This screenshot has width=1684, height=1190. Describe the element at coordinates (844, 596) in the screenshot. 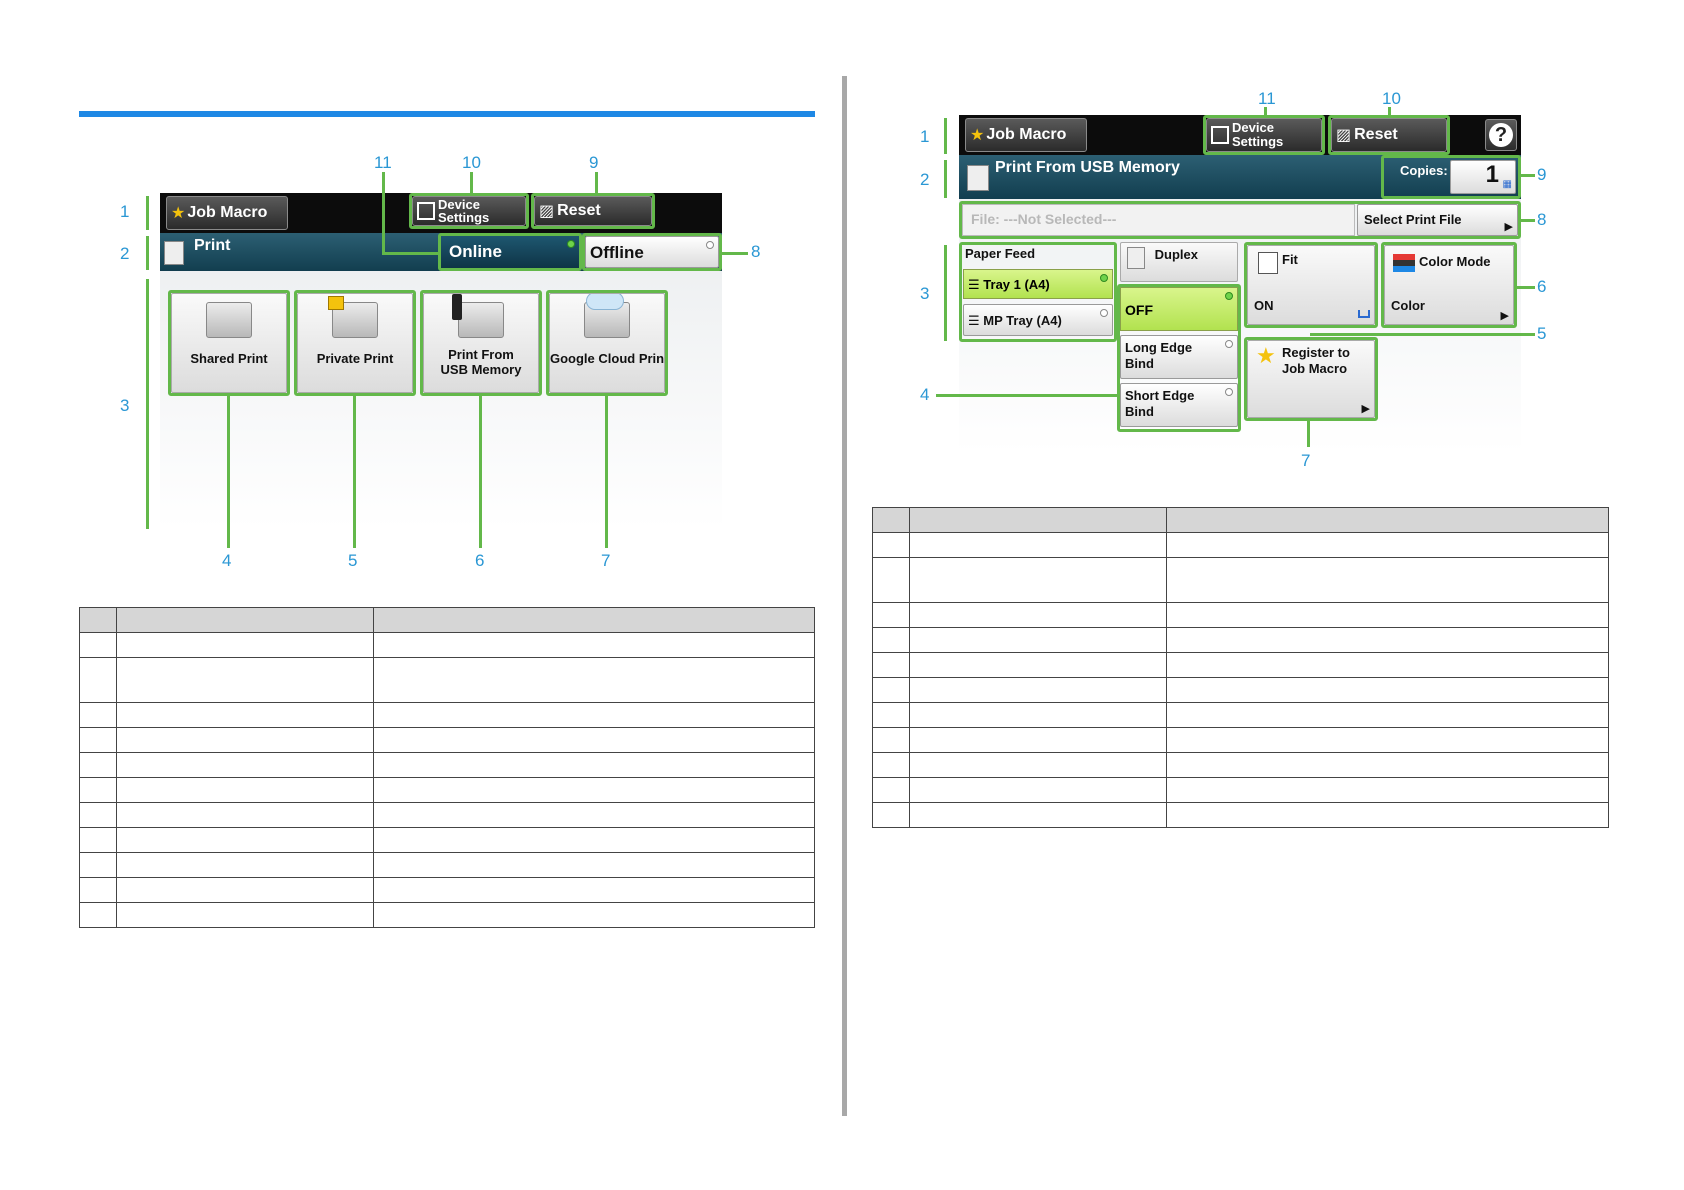

I see `page-divider` at that location.